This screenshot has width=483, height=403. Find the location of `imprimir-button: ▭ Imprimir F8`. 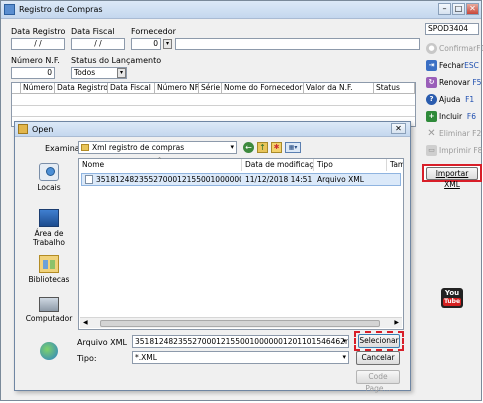

imprimir-button: ▭ Imprimir F8 is located at coordinates (453, 151).